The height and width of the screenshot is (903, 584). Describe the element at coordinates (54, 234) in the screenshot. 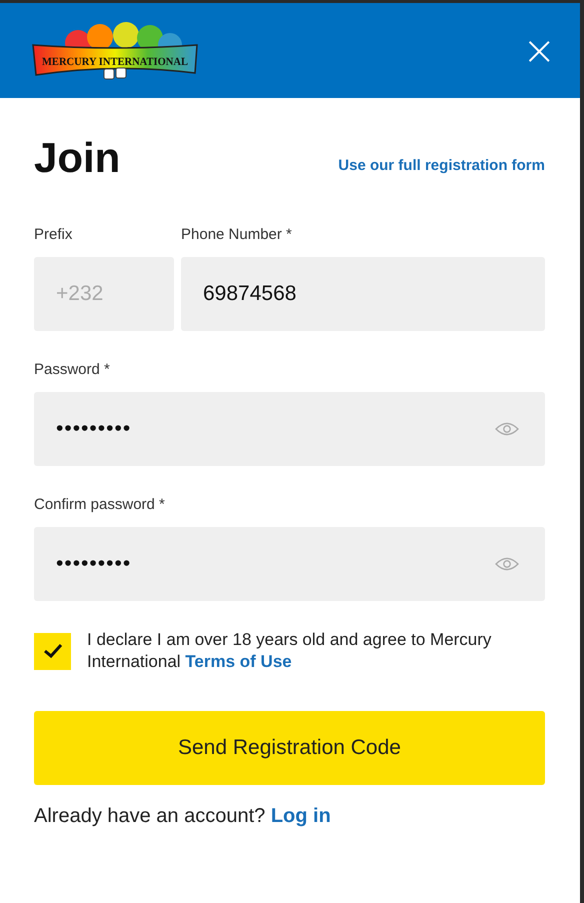

I see `field-label: Prefix` at that location.